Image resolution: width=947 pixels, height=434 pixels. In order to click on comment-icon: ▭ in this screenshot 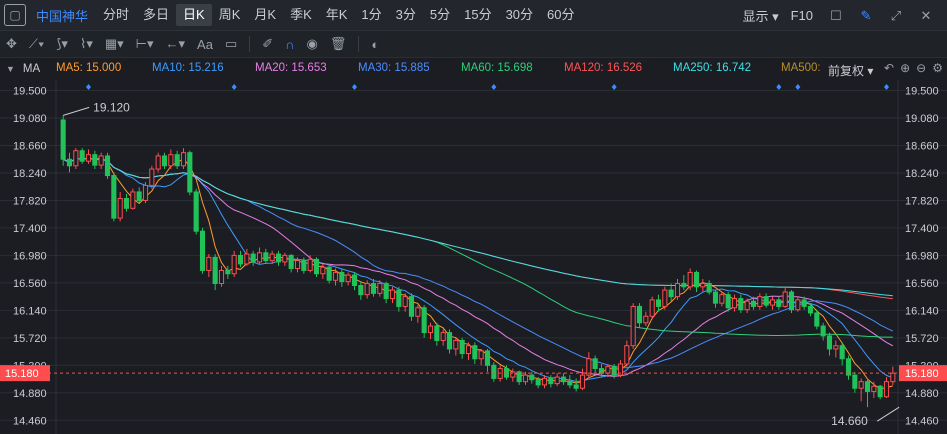, I will do `click(231, 44)`.